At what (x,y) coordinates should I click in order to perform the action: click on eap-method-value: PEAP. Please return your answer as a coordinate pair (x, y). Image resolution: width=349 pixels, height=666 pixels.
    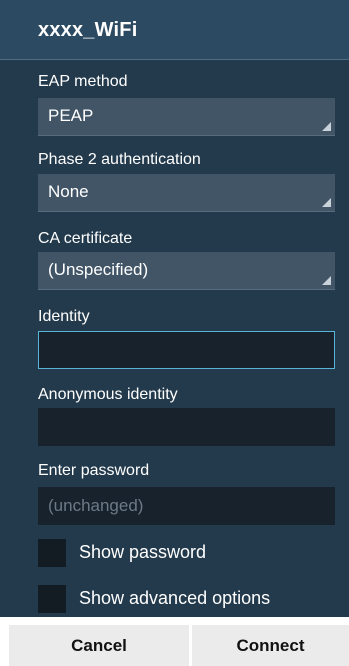
    Looking at the image, I should click on (71, 115).